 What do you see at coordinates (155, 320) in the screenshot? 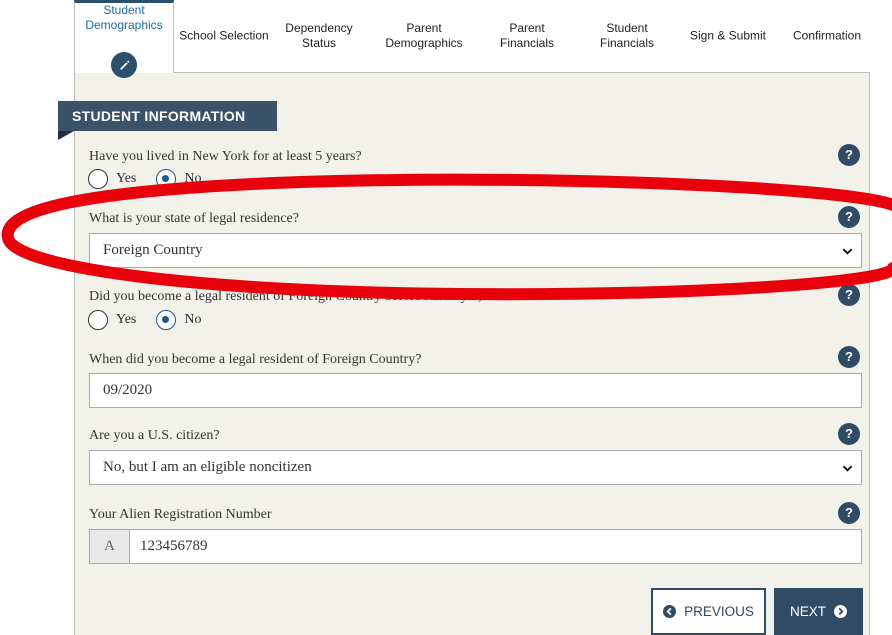
I see `radio-group-resident-before: Yes No` at bounding box center [155, 320].